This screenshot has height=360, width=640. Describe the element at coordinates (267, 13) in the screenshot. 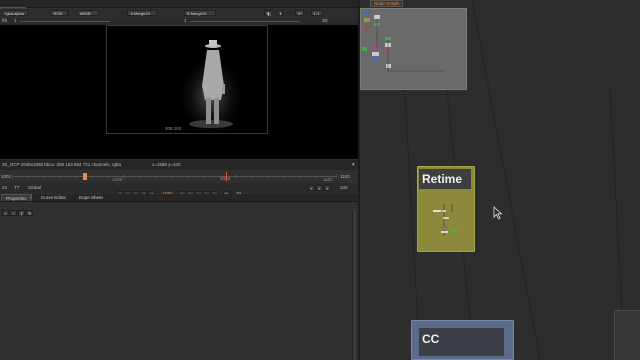

I see `toggle-icon: ◧` at that location.